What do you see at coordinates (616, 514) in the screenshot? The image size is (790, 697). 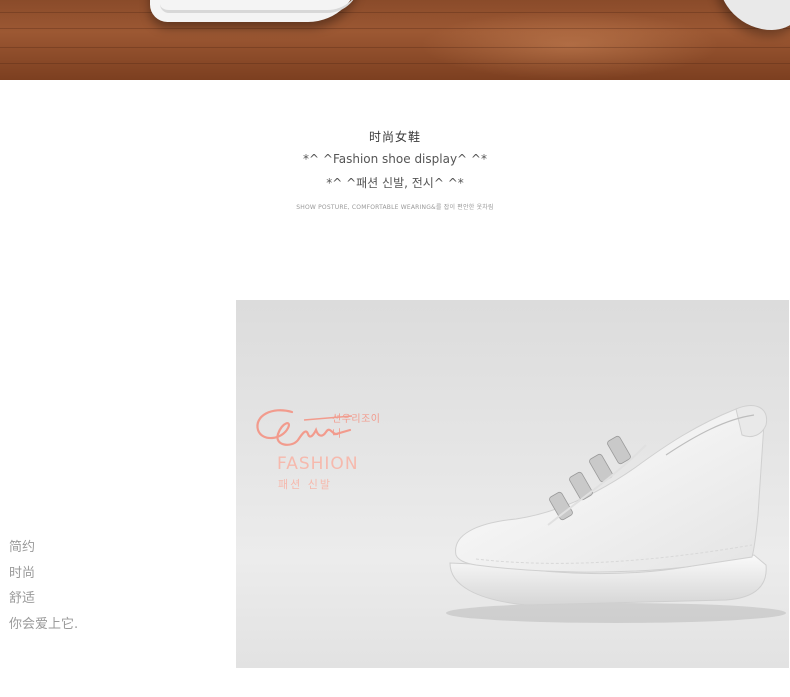 I see `white-wedge-sneaker-image` at bounding box center [616, 514].